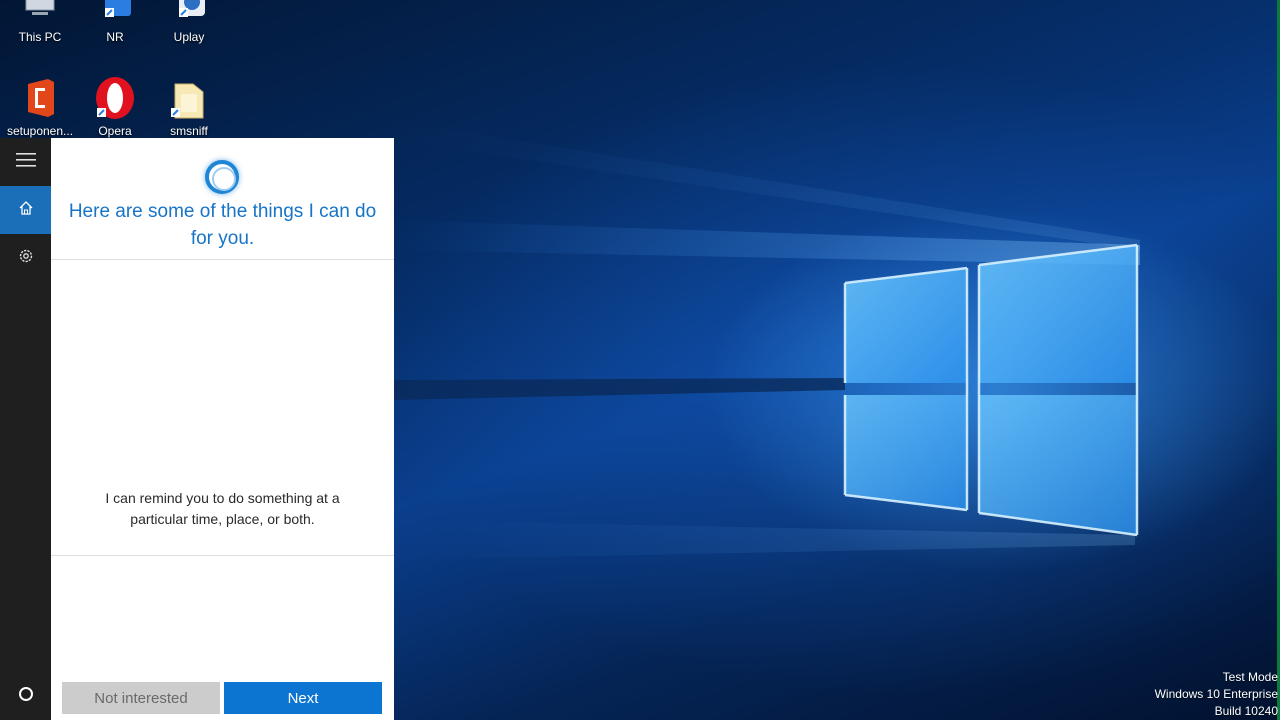  I want to click on desktop-icon-this-pc: This PC, so click(40, 22).